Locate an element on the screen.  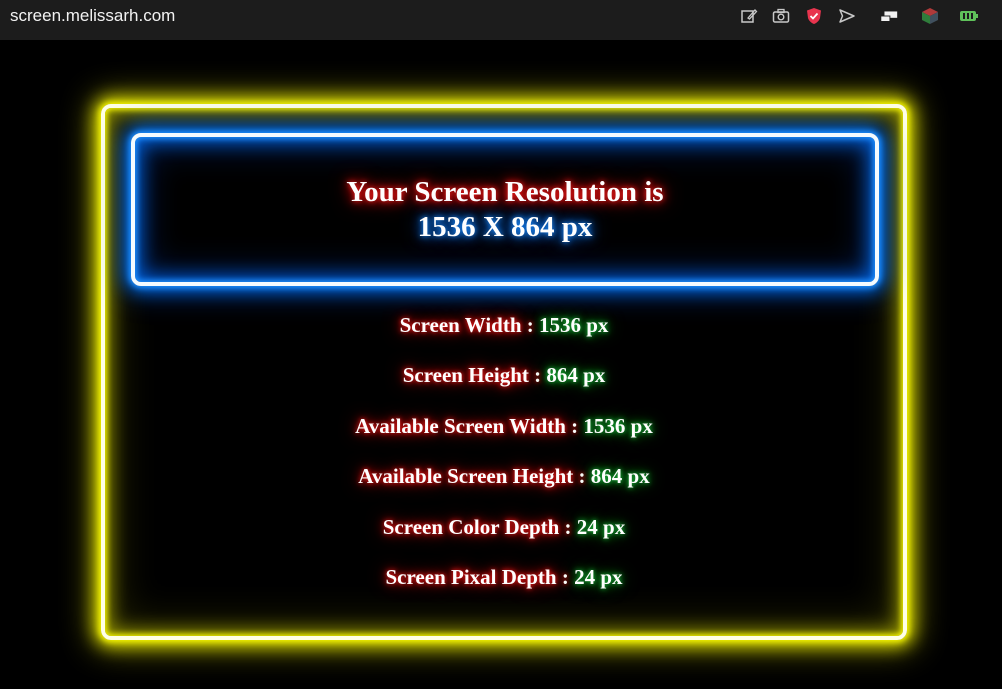
info-label: Screen Height : is located at coordinates (472, 375).